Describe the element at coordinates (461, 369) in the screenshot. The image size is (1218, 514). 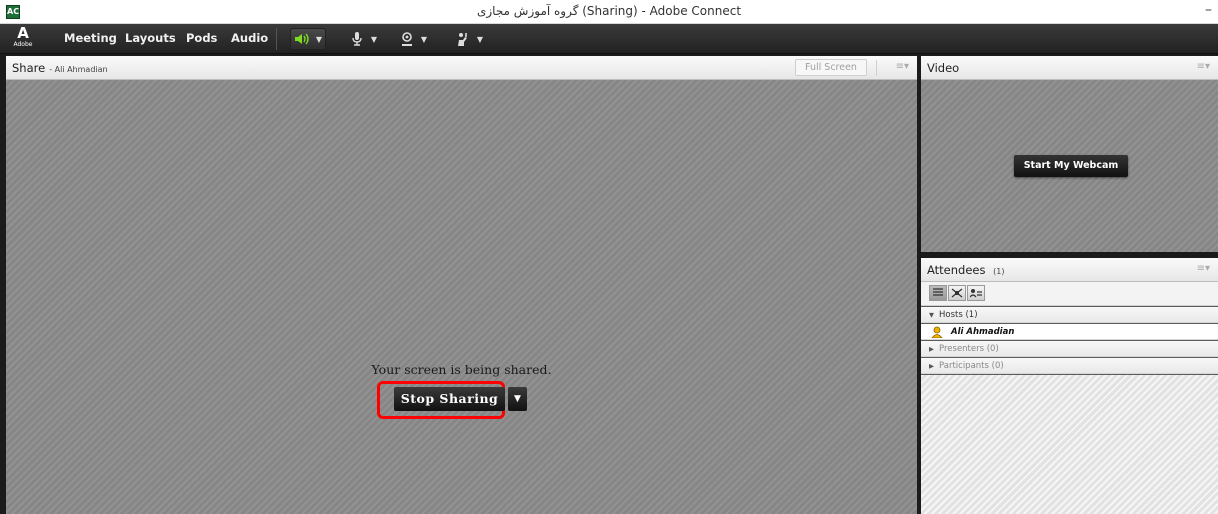
I see `sharing-status-text: Your screen is being shared.` at that location.